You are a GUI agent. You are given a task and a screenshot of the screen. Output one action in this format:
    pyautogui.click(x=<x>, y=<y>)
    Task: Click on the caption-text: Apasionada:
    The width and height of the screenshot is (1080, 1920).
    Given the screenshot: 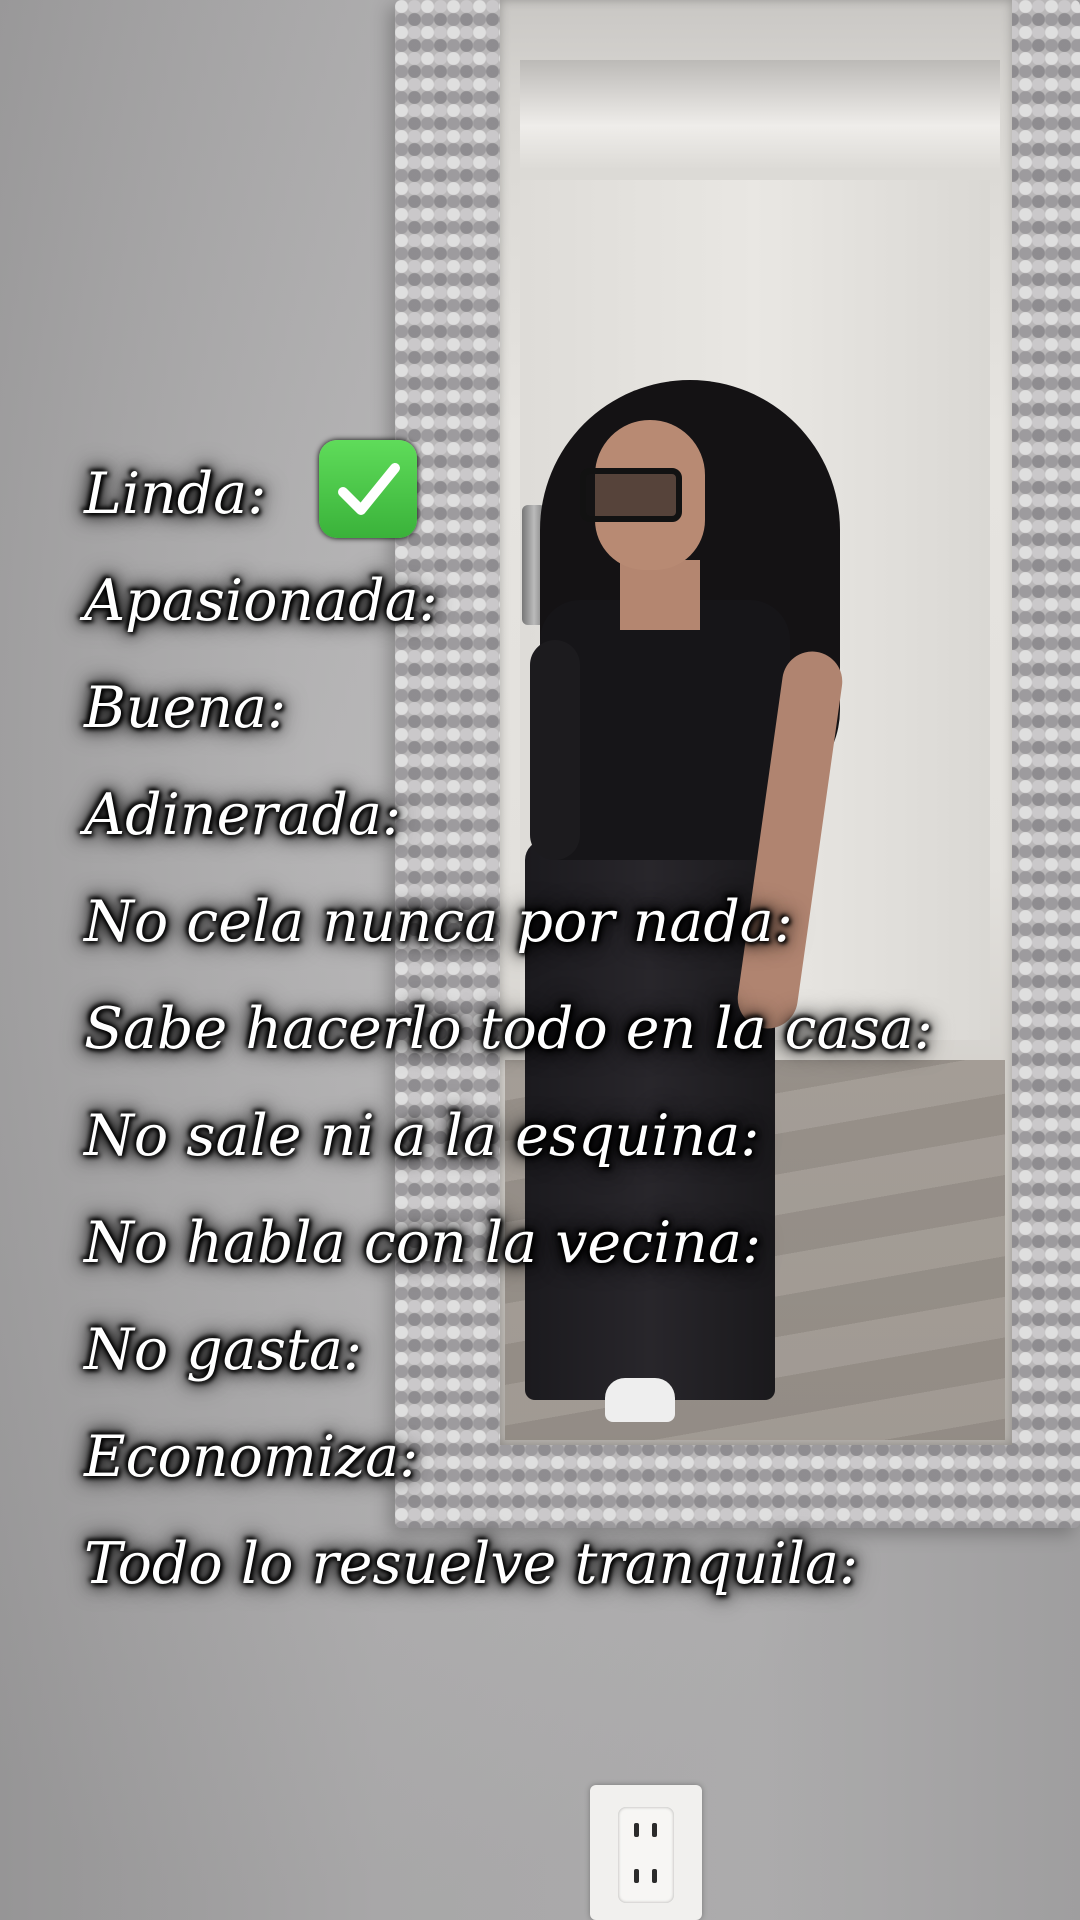 What is the action you would take?
    pyautogui.click(x=261, y=601)
    